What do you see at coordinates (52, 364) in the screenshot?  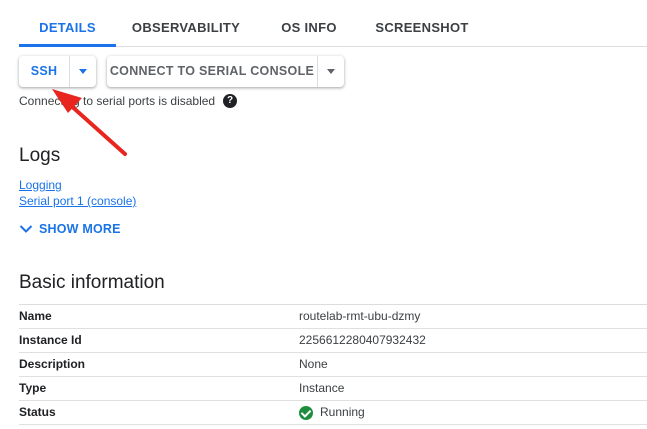 I see `row-key: Description` at bounding box center [52, 364].